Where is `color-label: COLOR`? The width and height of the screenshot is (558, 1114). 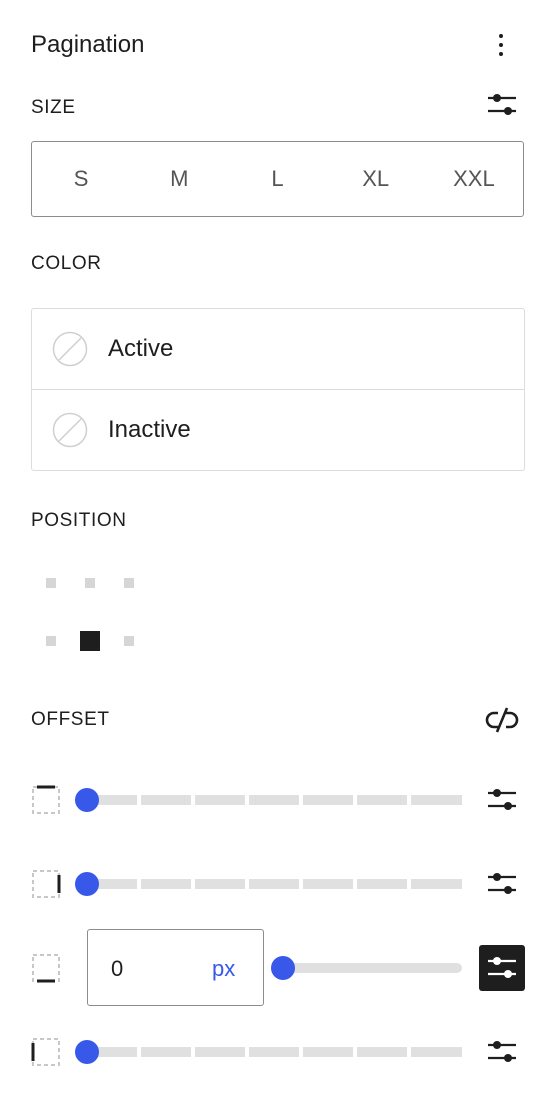 color-label: COLOR is located at coordinates (66, 263).